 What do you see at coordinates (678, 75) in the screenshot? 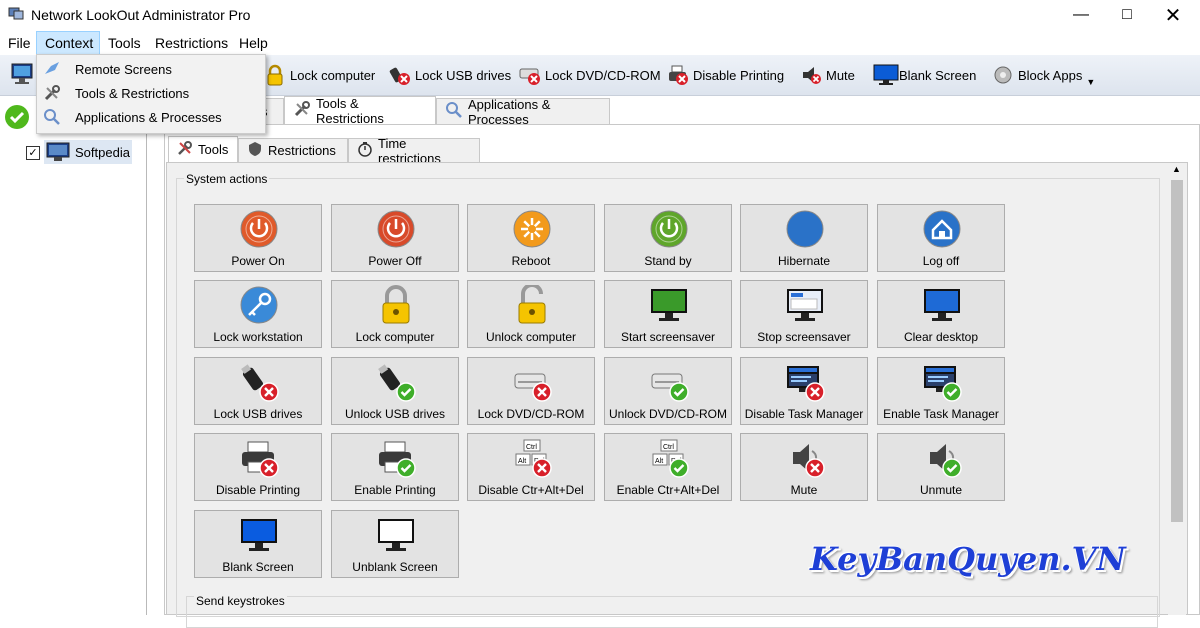
I see `printer-disable-icon` at bounding box center [678, 75].